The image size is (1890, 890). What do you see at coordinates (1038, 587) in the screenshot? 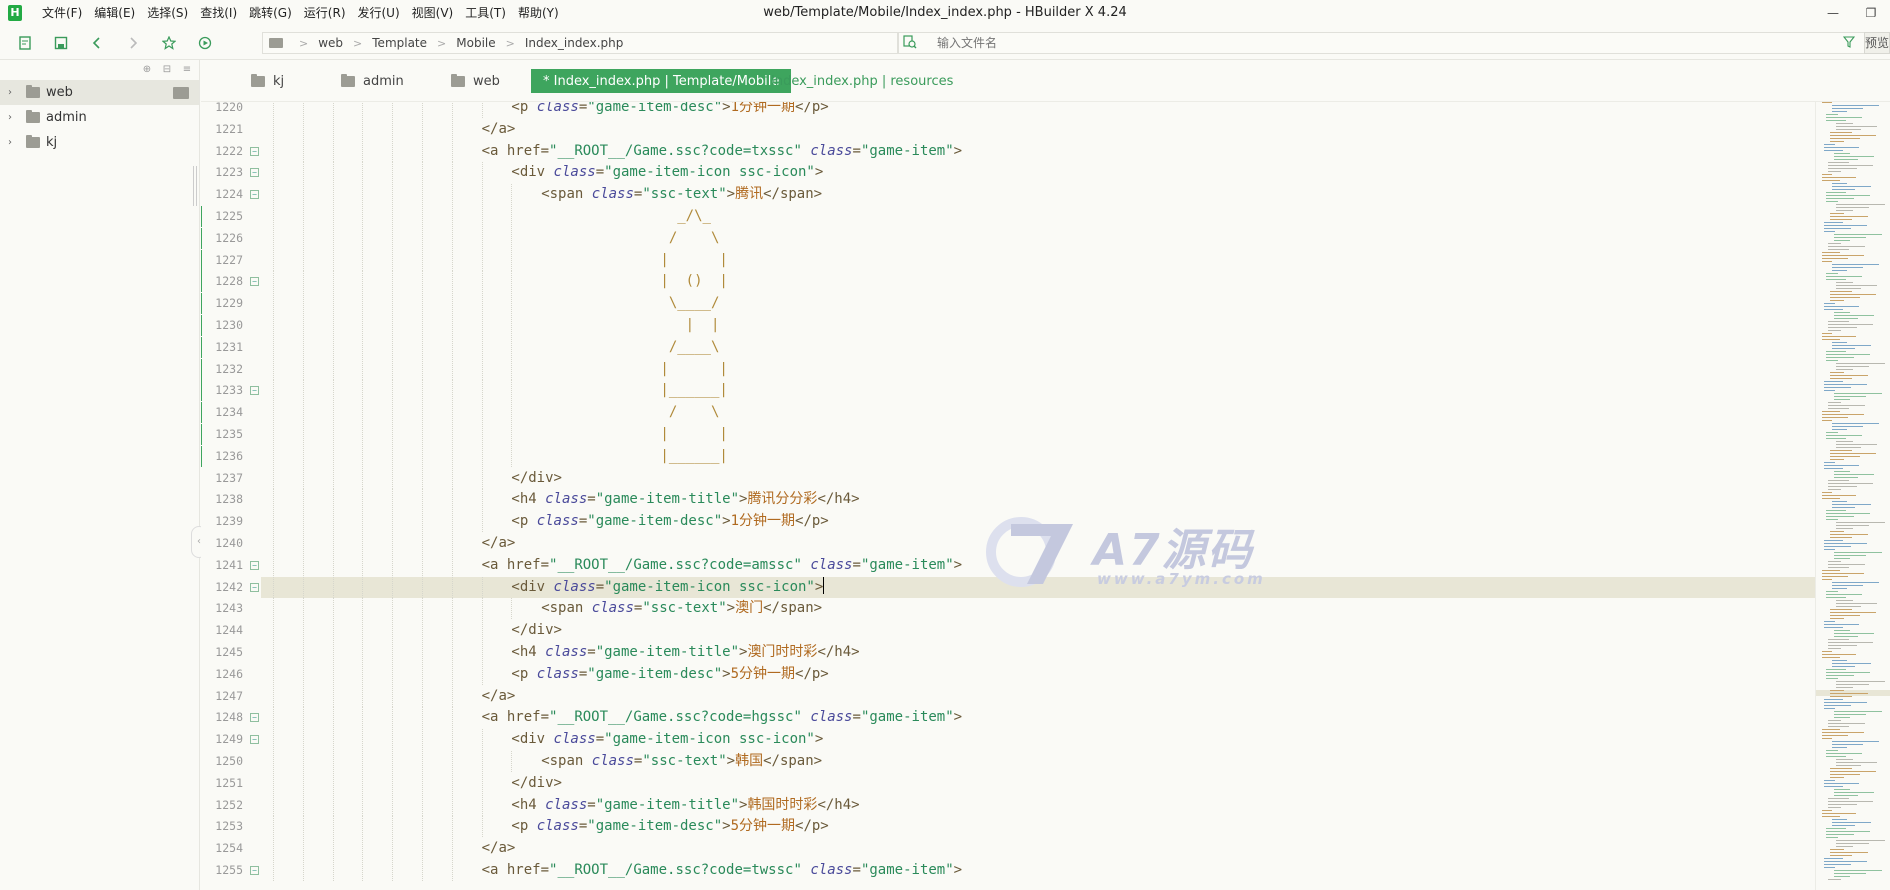
I see `current-code-line: <div class="game-item-icon ssc-icon">` at bounding box center [1038, 587].